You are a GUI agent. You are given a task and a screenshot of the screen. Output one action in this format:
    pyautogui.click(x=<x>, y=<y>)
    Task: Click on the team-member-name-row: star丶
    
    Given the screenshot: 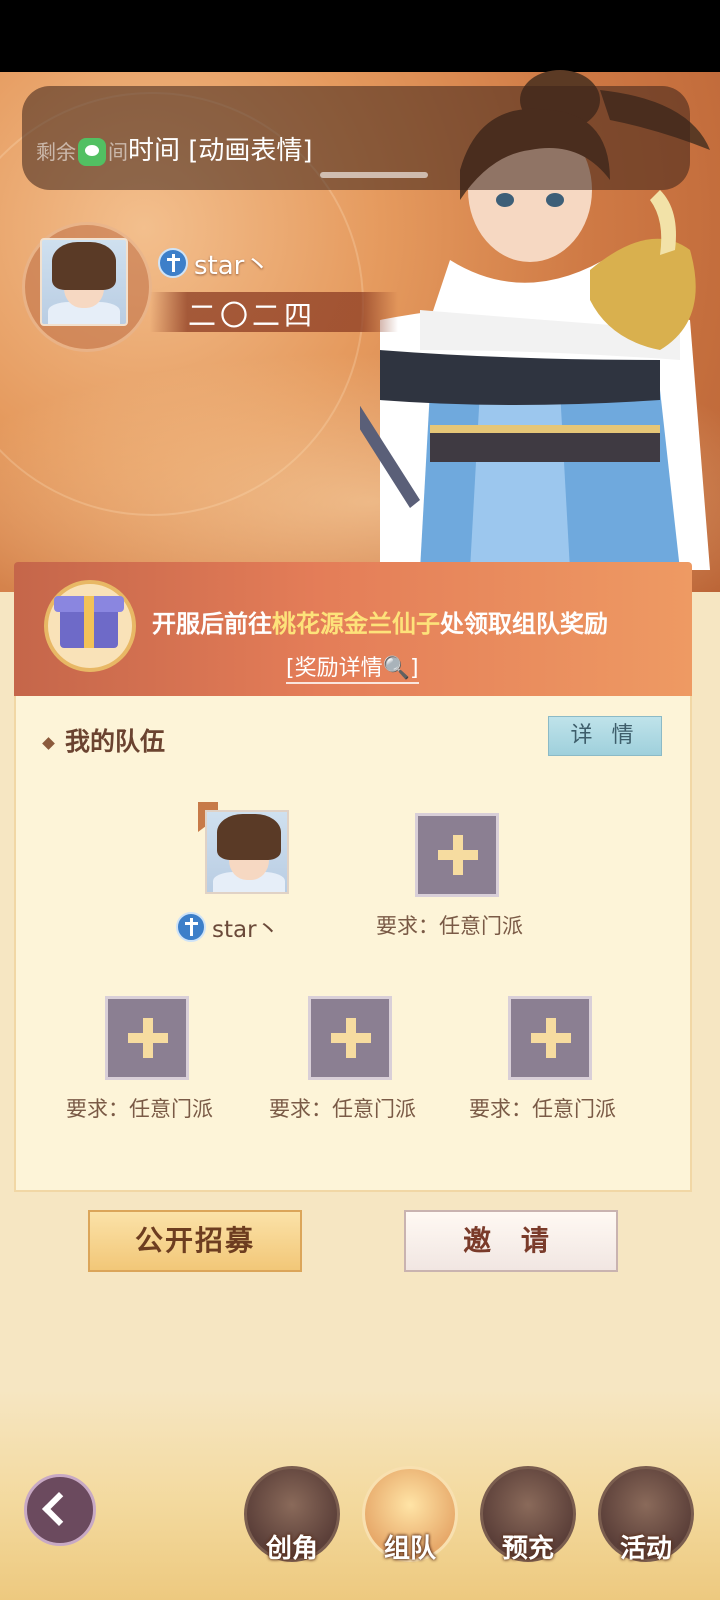 What is the action you would take?
    pyautogui.click(x=228, y=927)
    